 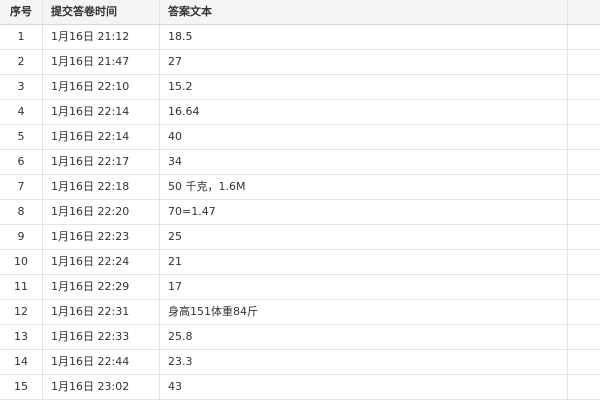 I want to click on table-row: 9 1月16日 22:23 25, so click(x=300, y=237).